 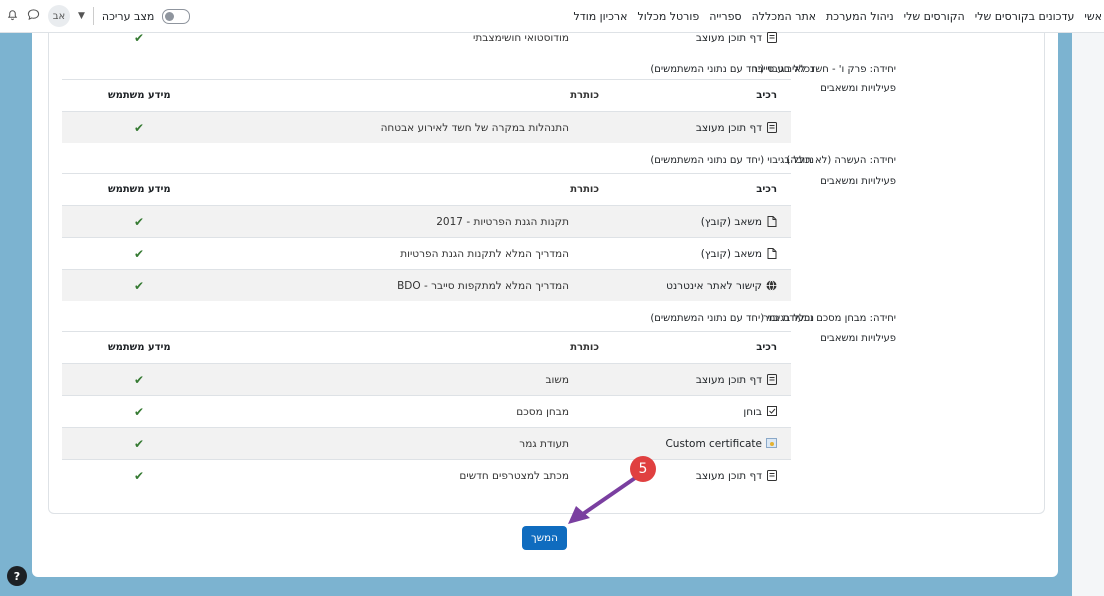 I want to click on nav-link-archive: ארכיון מודל, so click(x=600, y=16).